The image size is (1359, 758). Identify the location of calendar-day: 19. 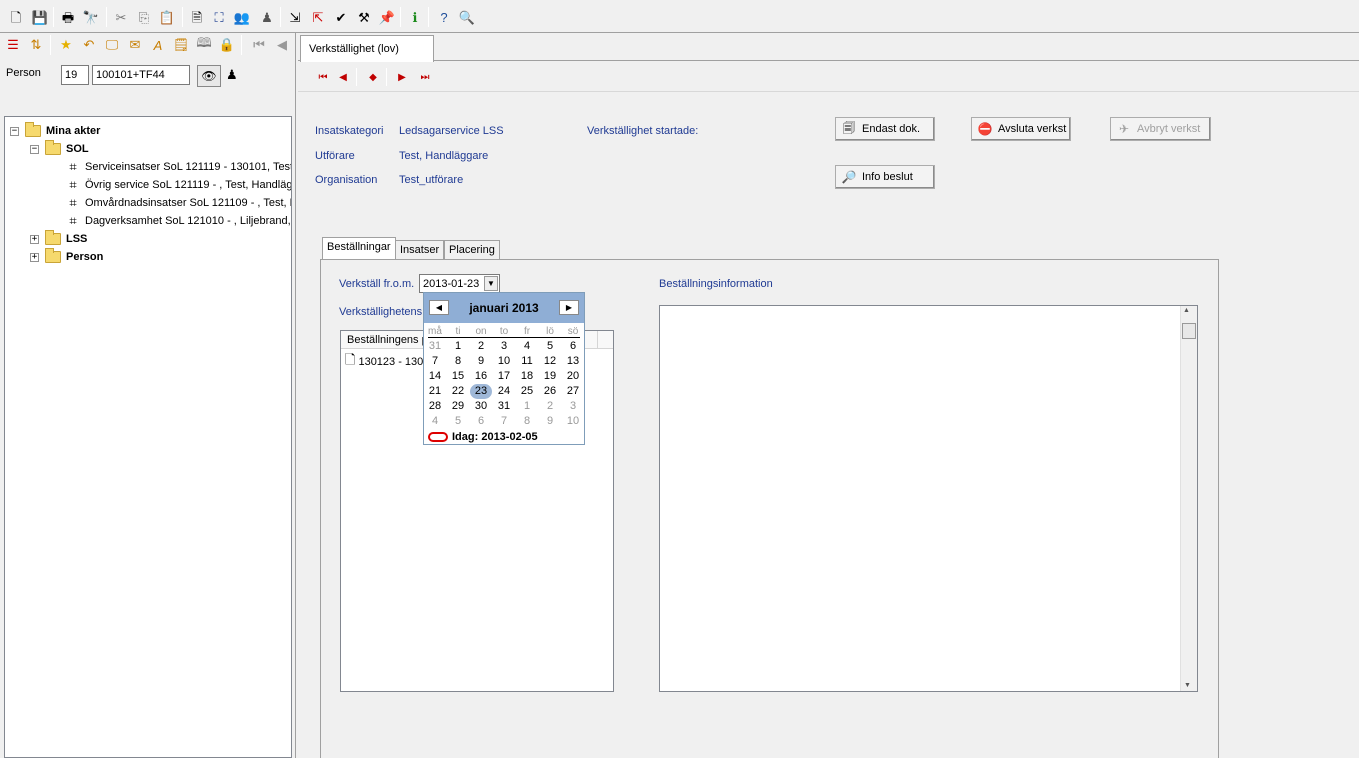
(550, 376).